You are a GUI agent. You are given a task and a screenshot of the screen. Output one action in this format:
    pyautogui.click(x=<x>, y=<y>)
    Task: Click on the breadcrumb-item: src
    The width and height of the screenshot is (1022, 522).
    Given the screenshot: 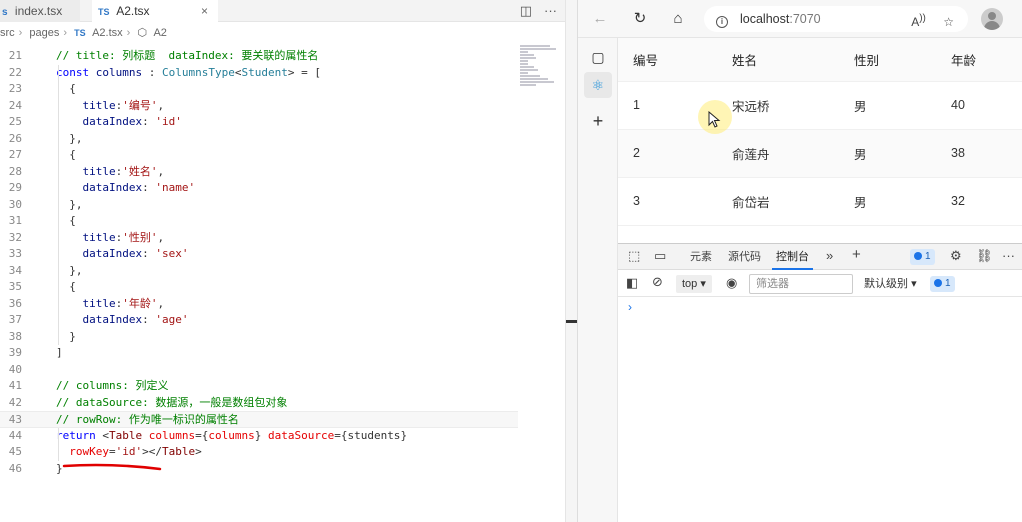 What is the action you would take?
    pyautogui.click(x=7, y=33)
    